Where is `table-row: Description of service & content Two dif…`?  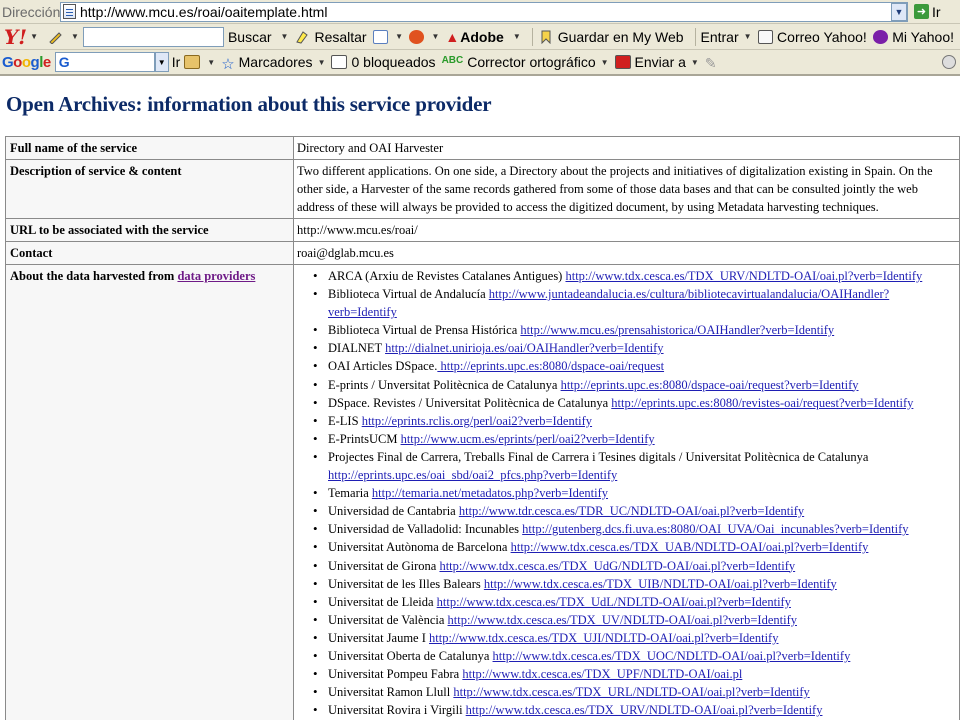
table-row: Description of service & content Two dif… is located at coordinates (482, 189).